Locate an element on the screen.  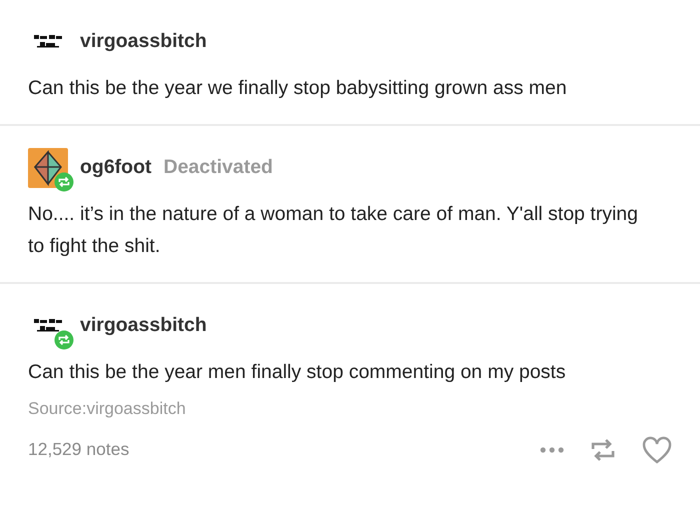
account-status: Deactivated is located at coordinates (218, 167).